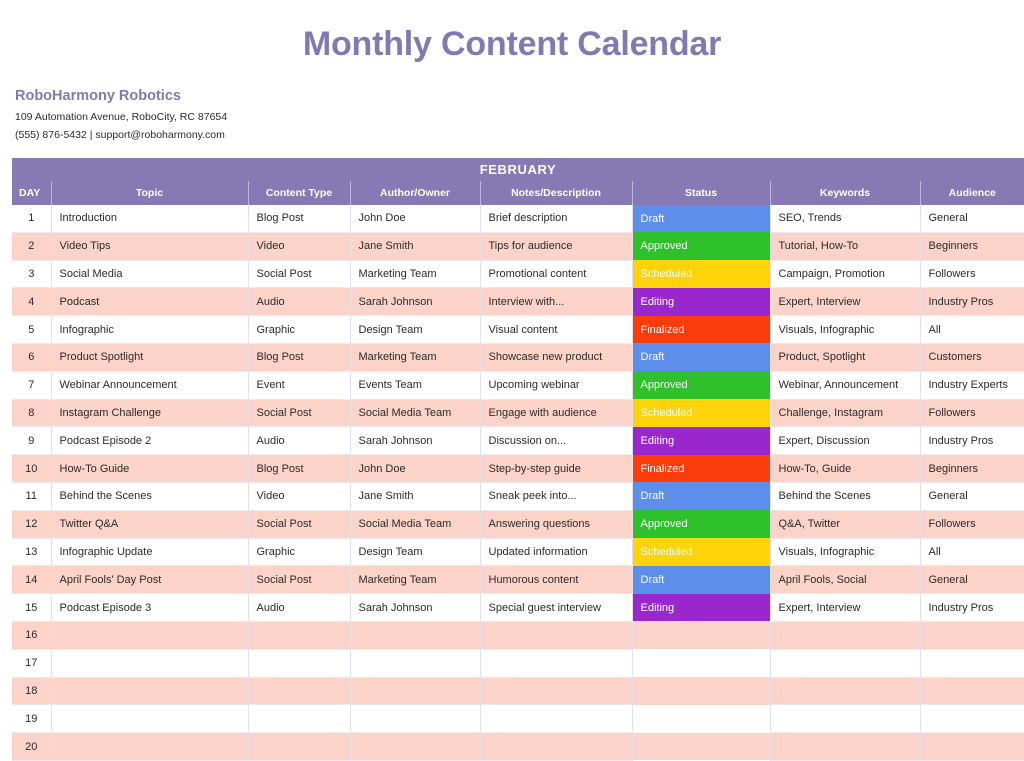 The height and width of the screenshot is (761, 1024). I want to click on cell-author: John Doe, so click(415, 219).